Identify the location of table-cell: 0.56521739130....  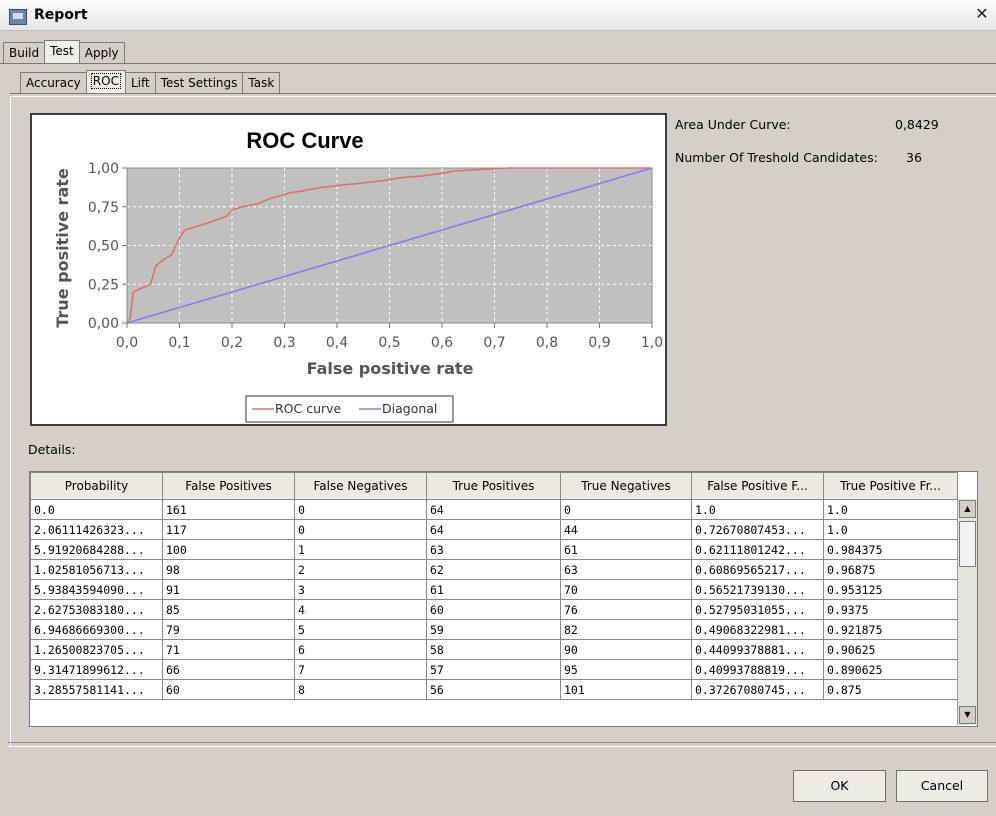
(757, 589).